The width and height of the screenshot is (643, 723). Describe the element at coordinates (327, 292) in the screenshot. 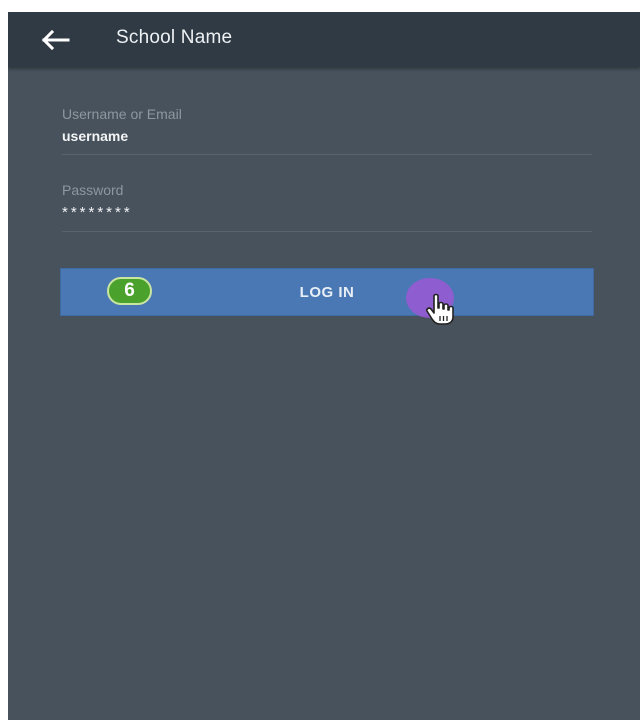

I see `login-button-label: LOG IN` at that location.